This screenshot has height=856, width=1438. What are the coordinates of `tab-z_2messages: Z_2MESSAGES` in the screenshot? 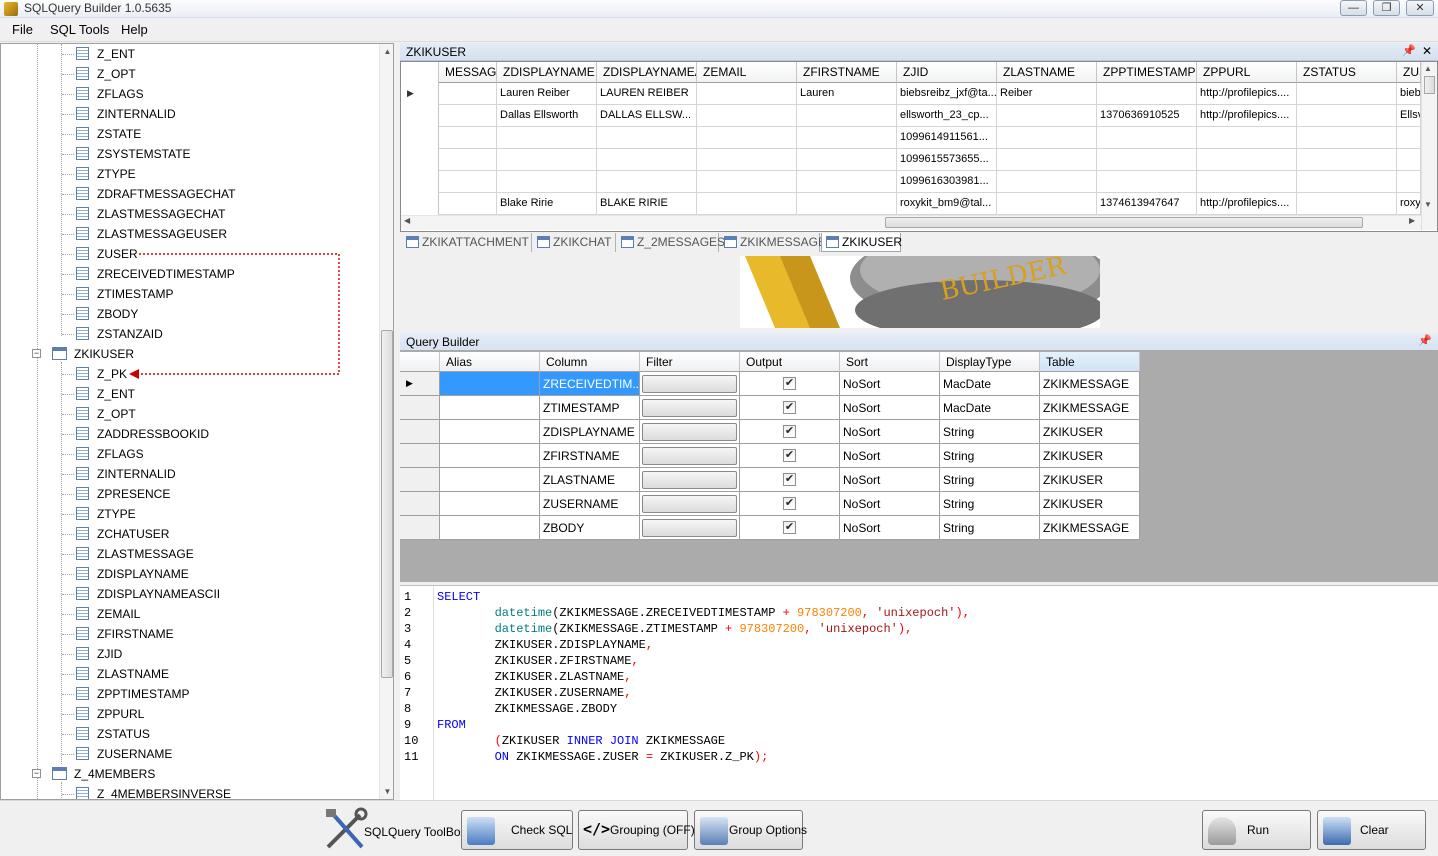 It's located at (671, 242).